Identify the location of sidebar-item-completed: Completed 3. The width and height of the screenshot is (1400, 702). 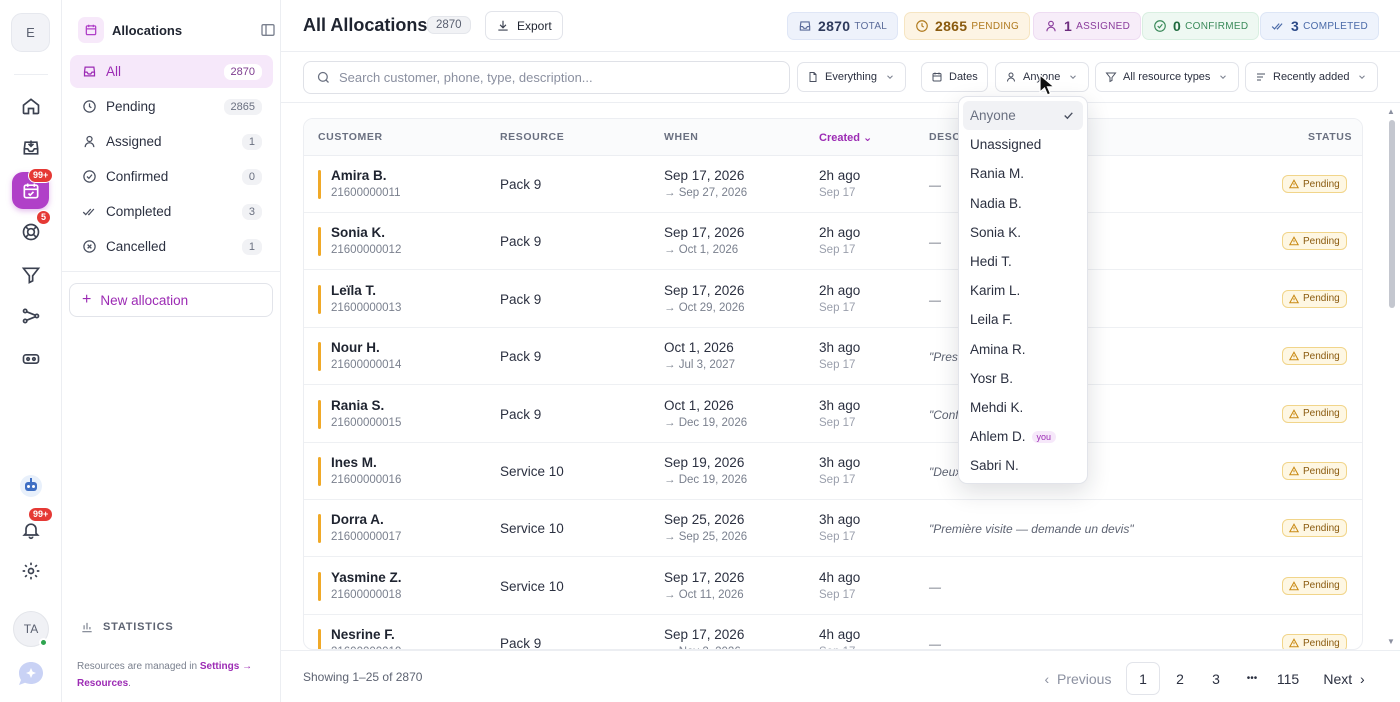
(171, 211).